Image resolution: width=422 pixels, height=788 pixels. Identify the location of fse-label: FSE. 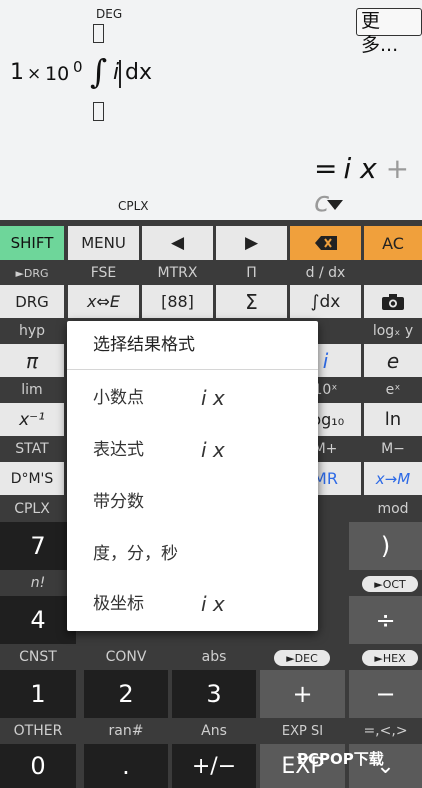
(103, 273).